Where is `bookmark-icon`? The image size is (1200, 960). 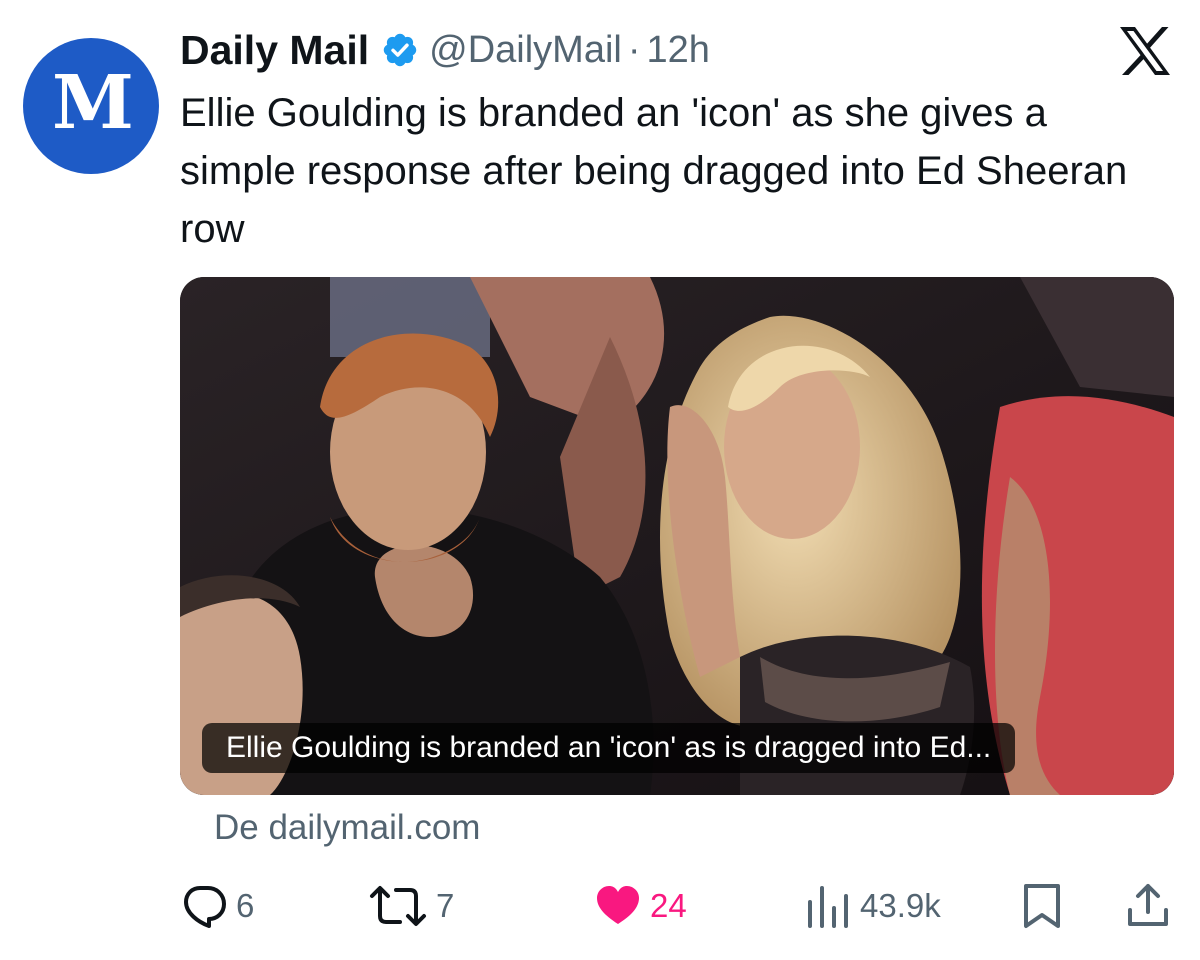 bookmark-icon is located at coordinates (1042, 906).